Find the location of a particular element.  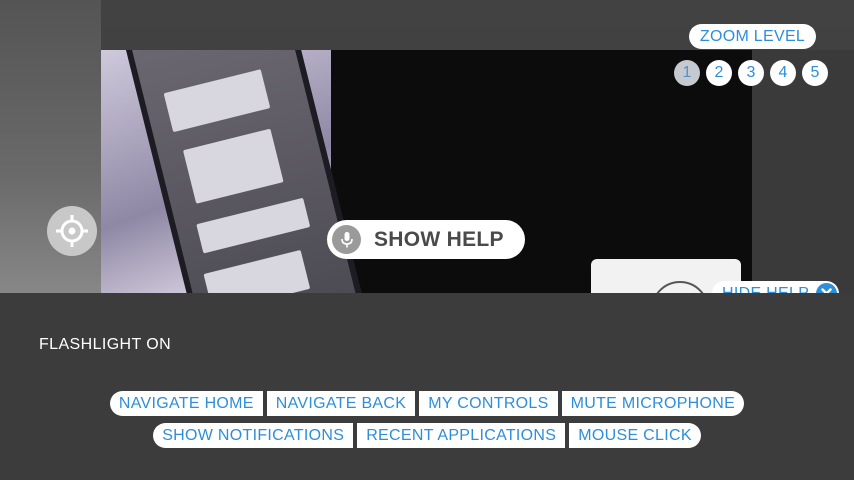

microphone-icon is located at coordinates (346, 239).